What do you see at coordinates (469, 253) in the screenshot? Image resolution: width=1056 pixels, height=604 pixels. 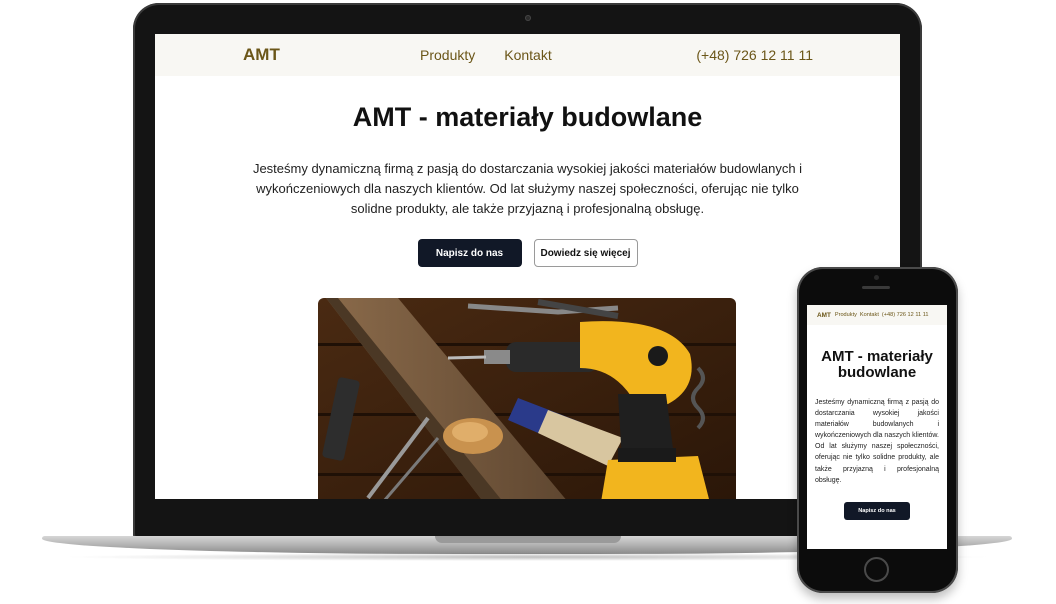 I see `contact-button: Napisz do nas` at bounding box center [469, 253].